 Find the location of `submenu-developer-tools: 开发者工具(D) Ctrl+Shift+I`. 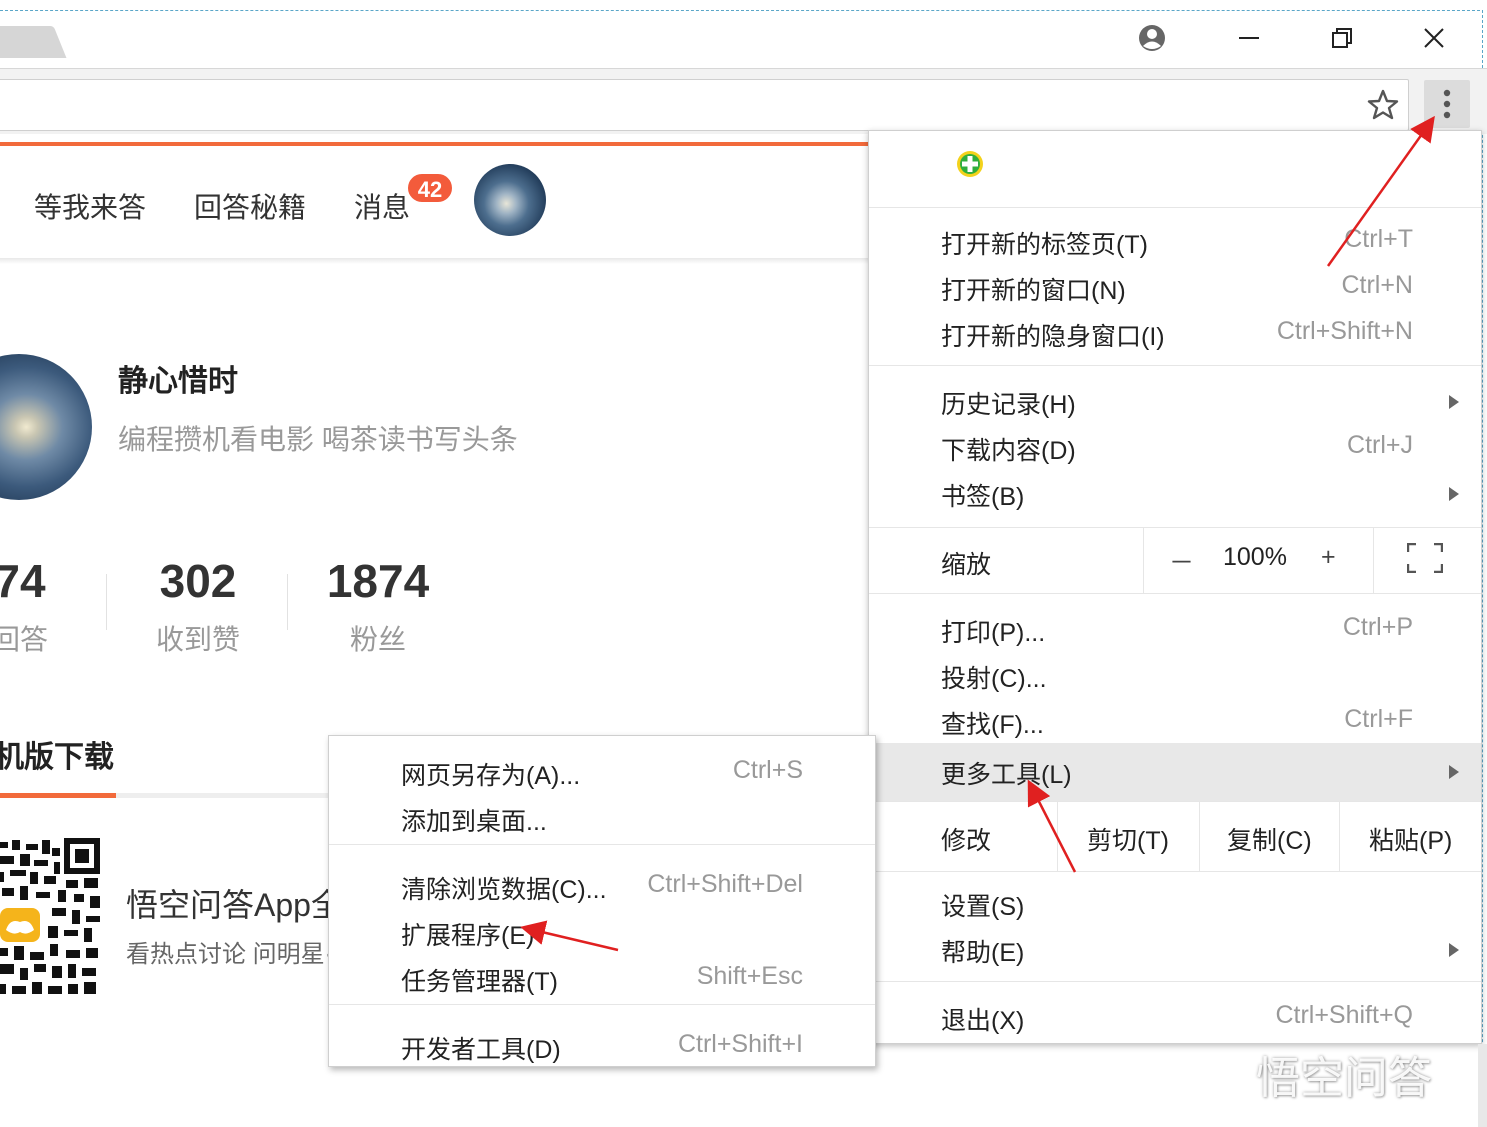

submenu-developer-tools: 开发者工具(D) Ctrl+Shift+I is located at coordinates (602, 1041).